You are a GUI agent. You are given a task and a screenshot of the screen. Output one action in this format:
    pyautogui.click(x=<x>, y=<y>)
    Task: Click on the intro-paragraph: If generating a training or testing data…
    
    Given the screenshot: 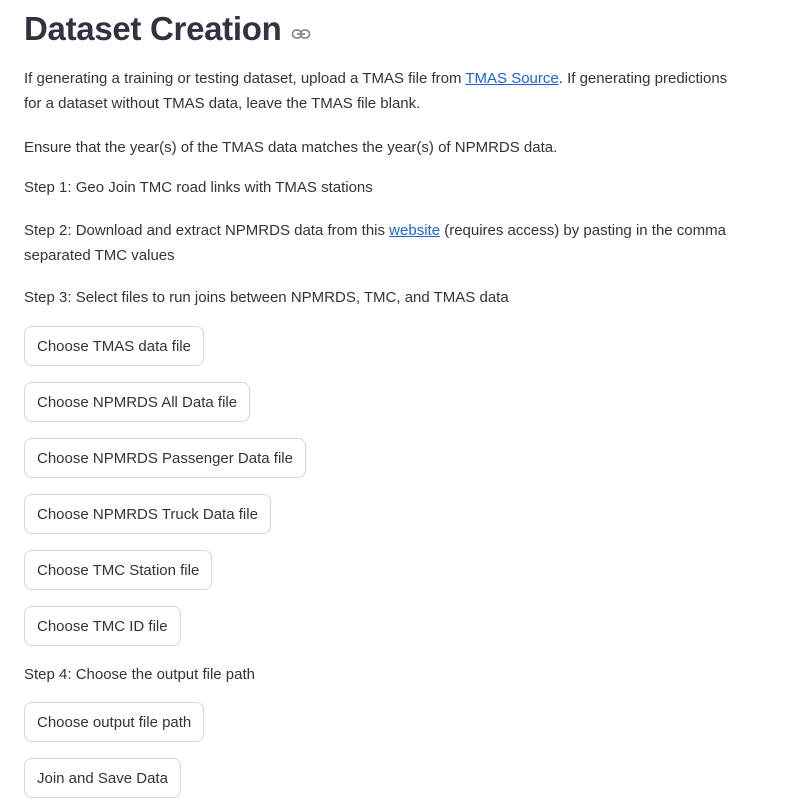 What is the action you would take?
    pyautogui.click(x=379, y=91)
    